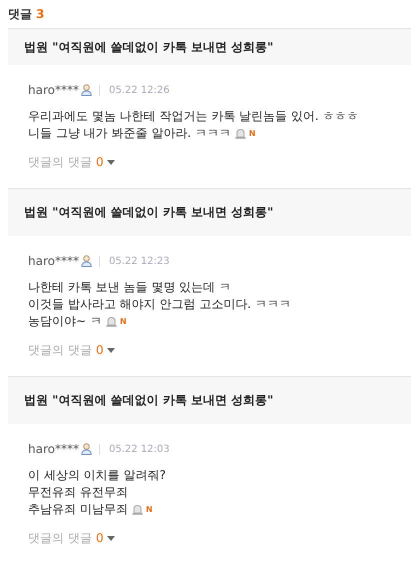 This screenshot has width=411, height=568. What do you see at coordinates (97, 484) in the screenshot?
I see `comment-text: 이 세상의 이치를 알려줘? 무전유죄 유전무죄` at bounding box center [97, 484].